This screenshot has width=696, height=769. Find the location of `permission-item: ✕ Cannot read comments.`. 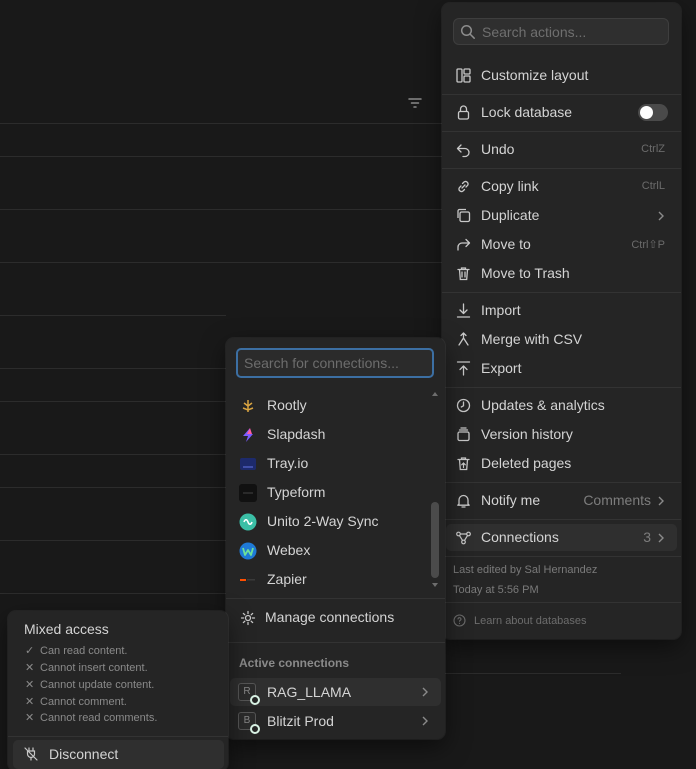

permission-item: ✕ Cannot read comments. is located at coordinates (91, 718).